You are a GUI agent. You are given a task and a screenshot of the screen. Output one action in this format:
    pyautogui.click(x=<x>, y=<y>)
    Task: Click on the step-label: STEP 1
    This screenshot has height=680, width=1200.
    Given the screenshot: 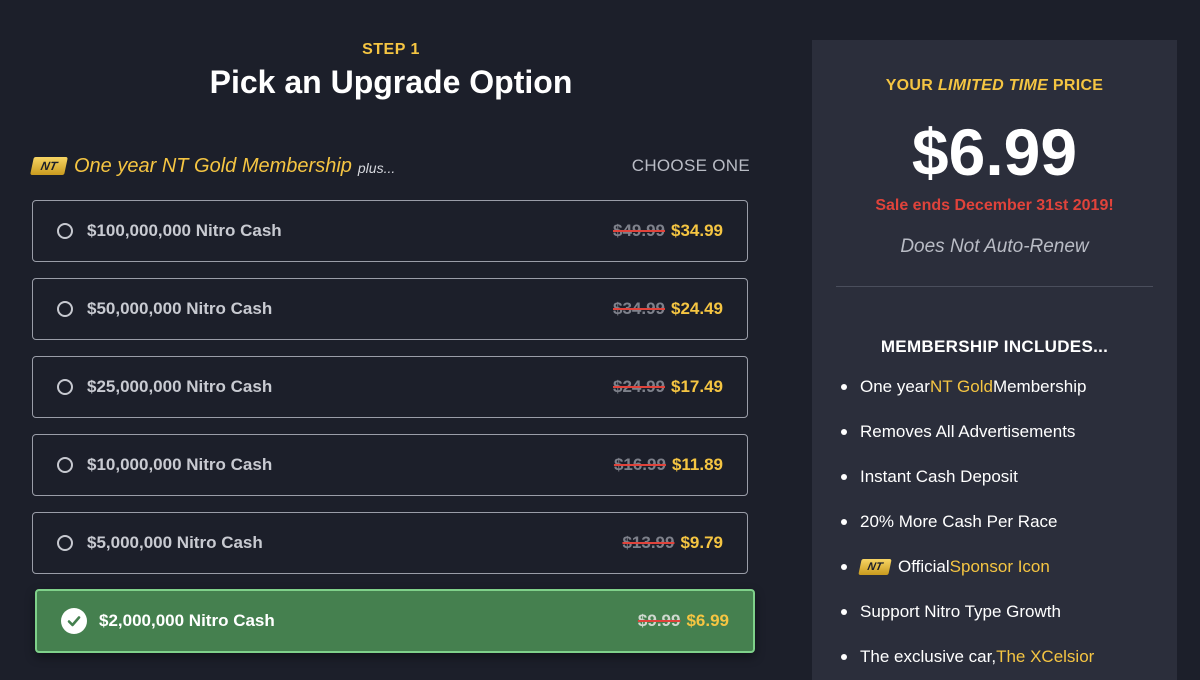 What is the action you would take?
    pyautogui.click(x=391, y=49)
    